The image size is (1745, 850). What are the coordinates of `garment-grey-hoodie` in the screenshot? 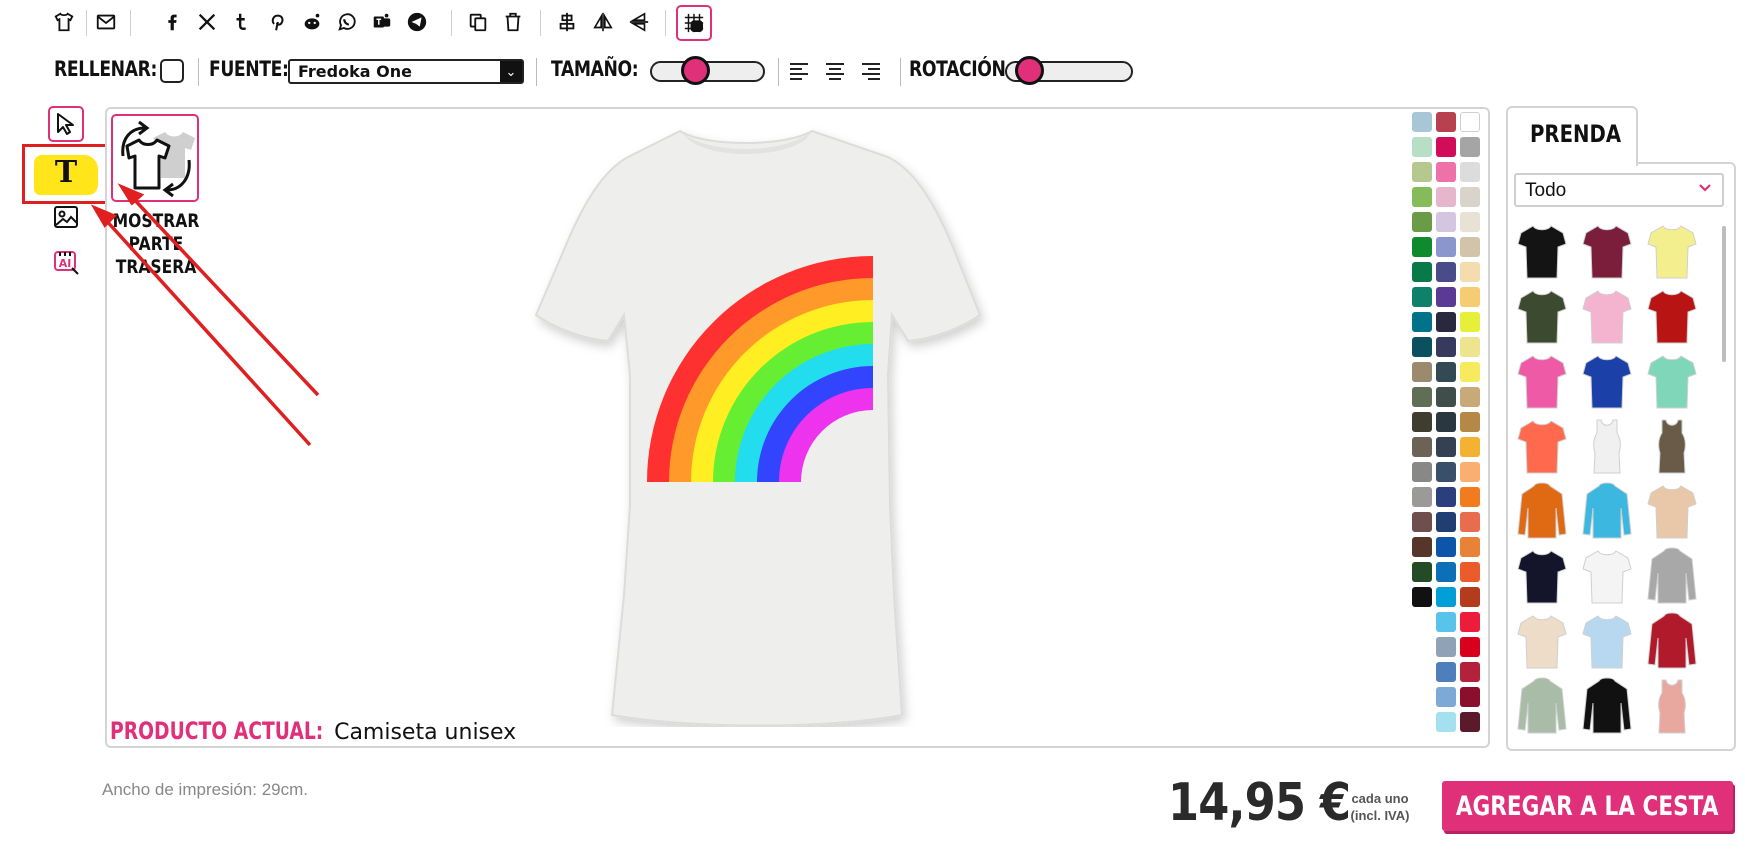 It's located at (1672, 576).